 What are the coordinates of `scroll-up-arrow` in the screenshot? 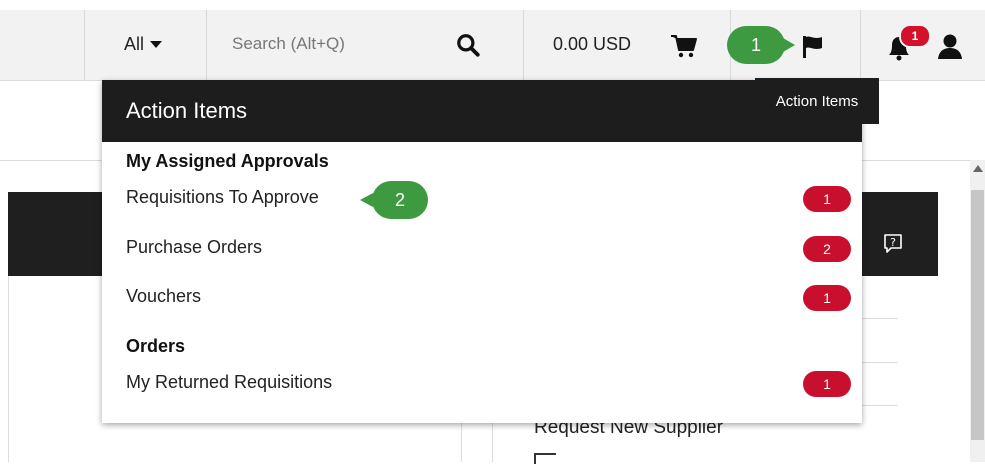 It's located at (978, 168).